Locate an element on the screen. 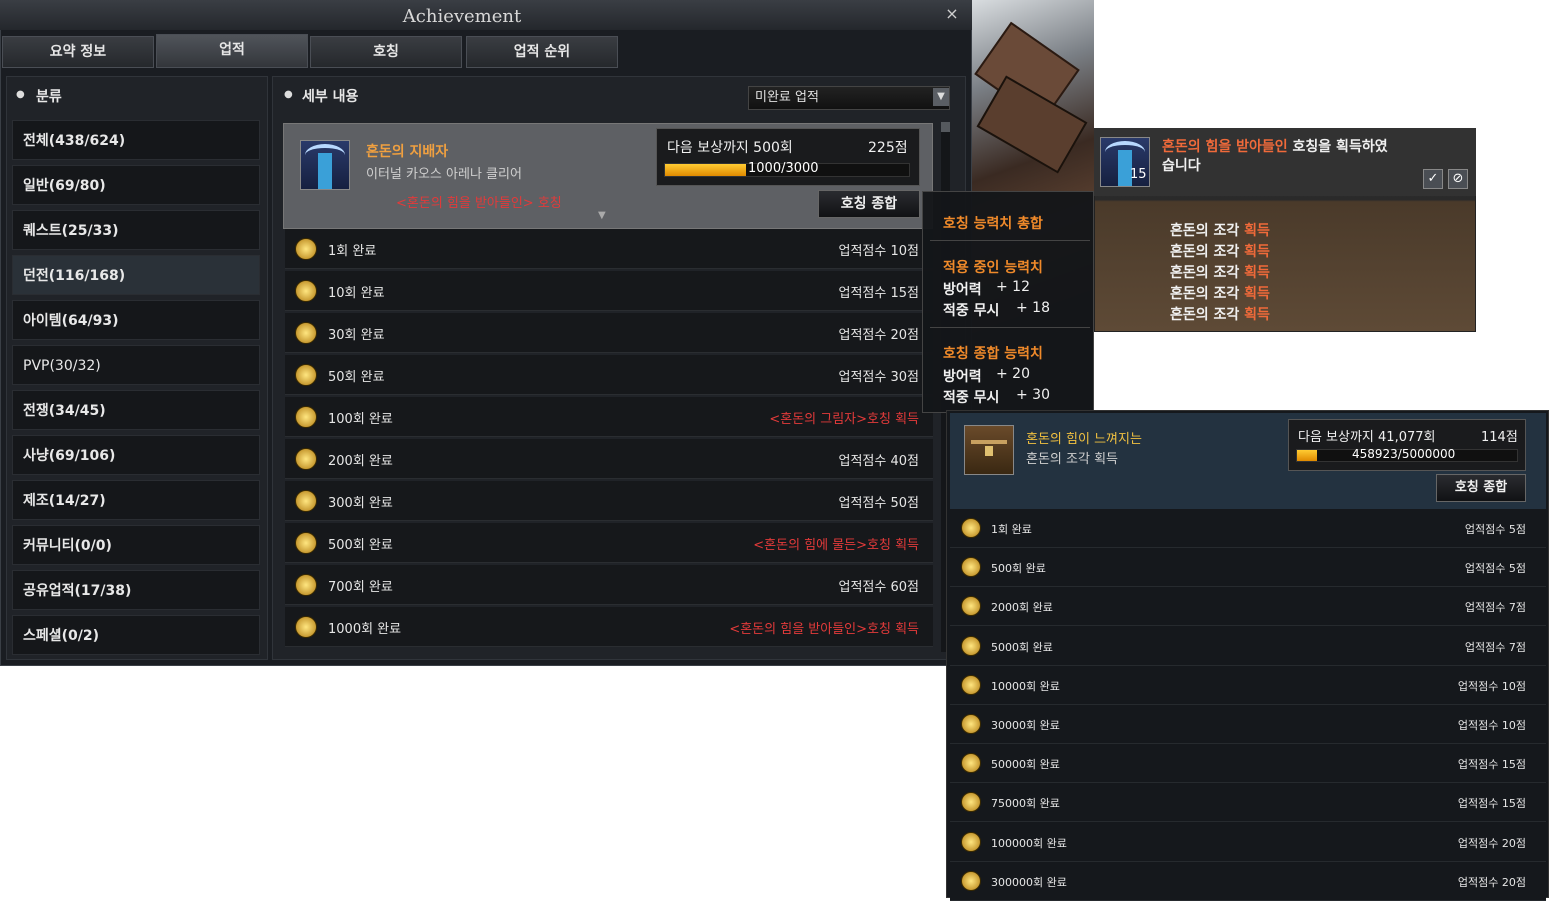 The height and width of the screenshot is (901, 1549). achievement-description-2: 혼돈의 조각 획득 is located at coordinates (1072, 459).